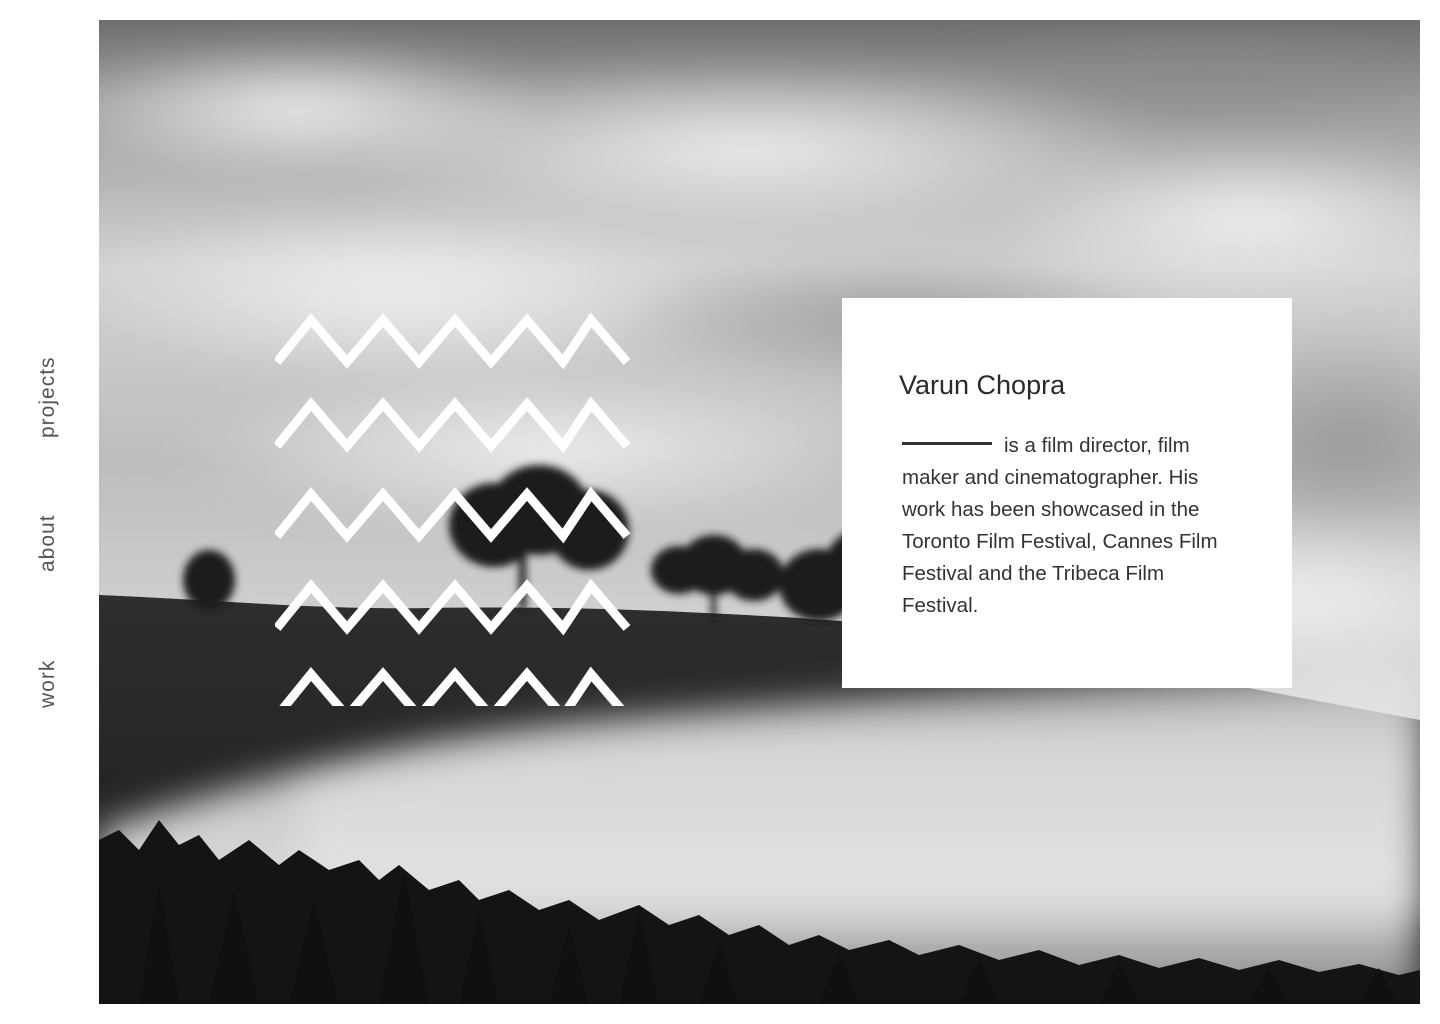  I want to click on nav-item-about: about, so click(48, 543).